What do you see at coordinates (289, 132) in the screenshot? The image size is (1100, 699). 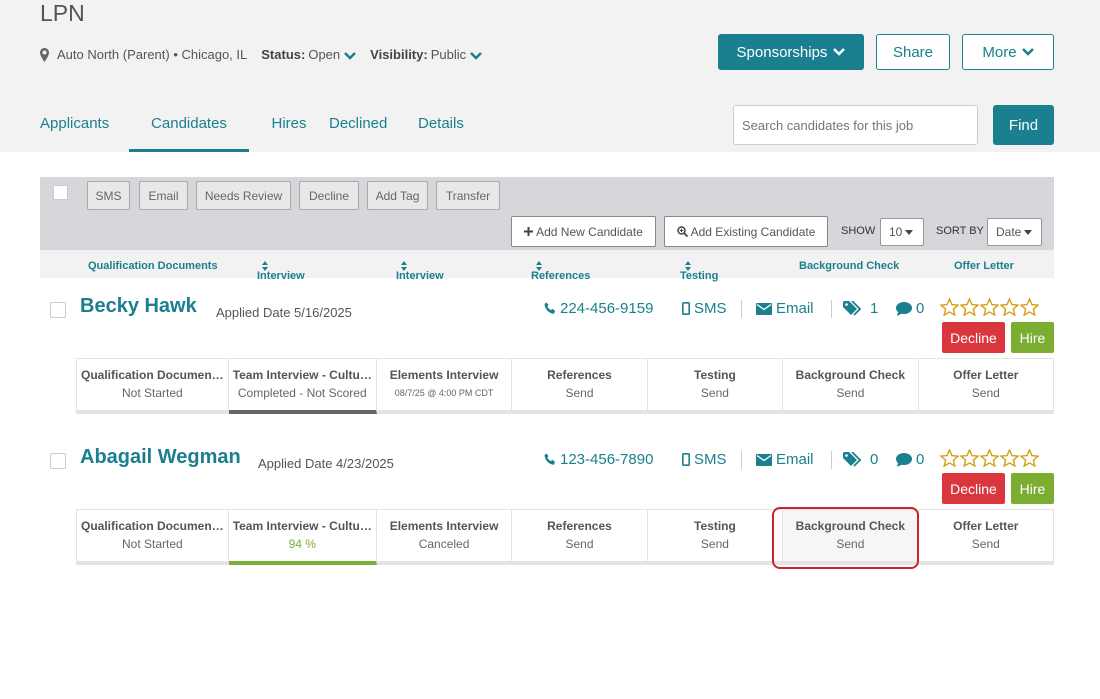 I see `tab-hires: Hires` at bounding box center [289, 132].